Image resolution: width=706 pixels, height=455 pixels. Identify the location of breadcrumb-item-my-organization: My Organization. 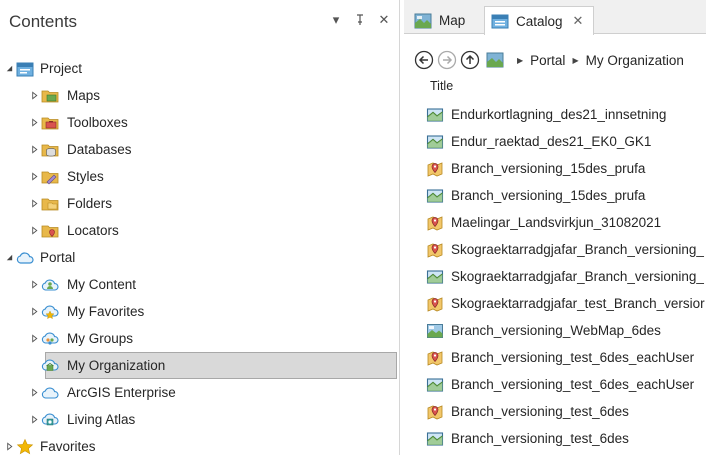
(635, 60).